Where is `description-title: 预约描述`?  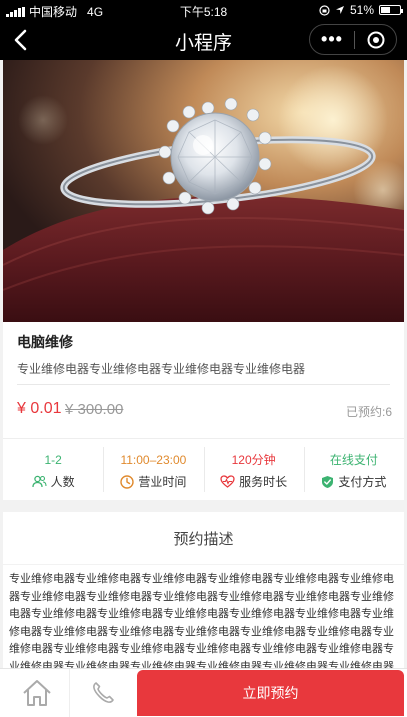
description-title: 预约描述 is located at coordinates (203, 539).